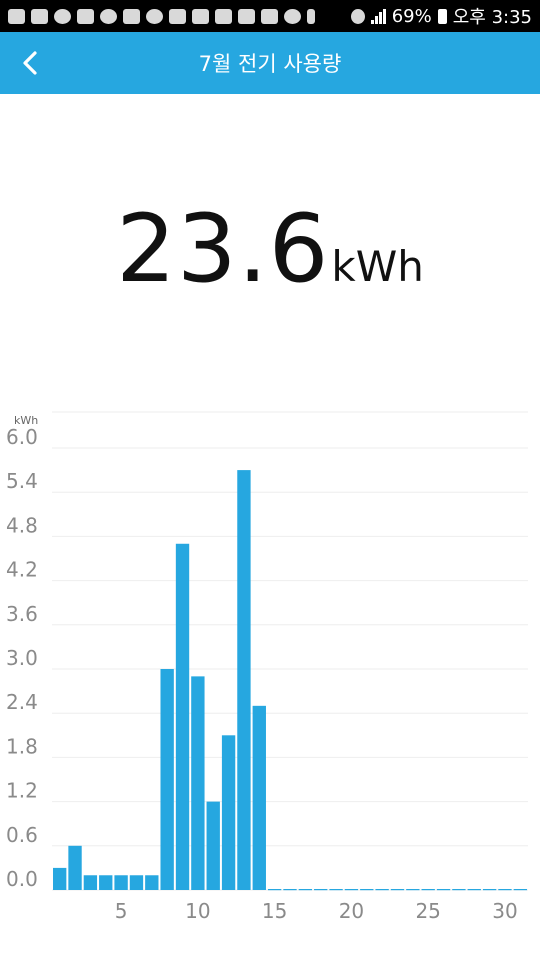  I want to click on notification-icons, so click(179, 16).